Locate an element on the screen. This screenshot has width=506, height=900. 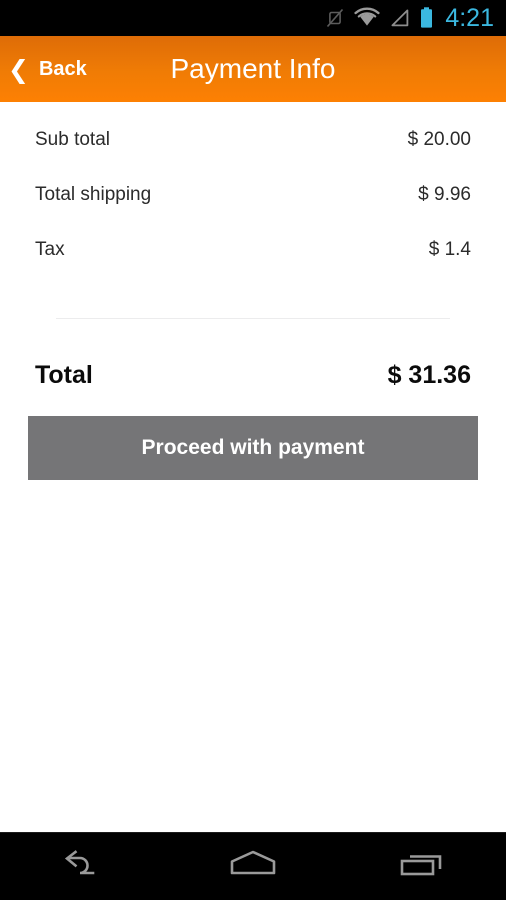
back-button: ❮ Back is located at coordinates (43, 69).